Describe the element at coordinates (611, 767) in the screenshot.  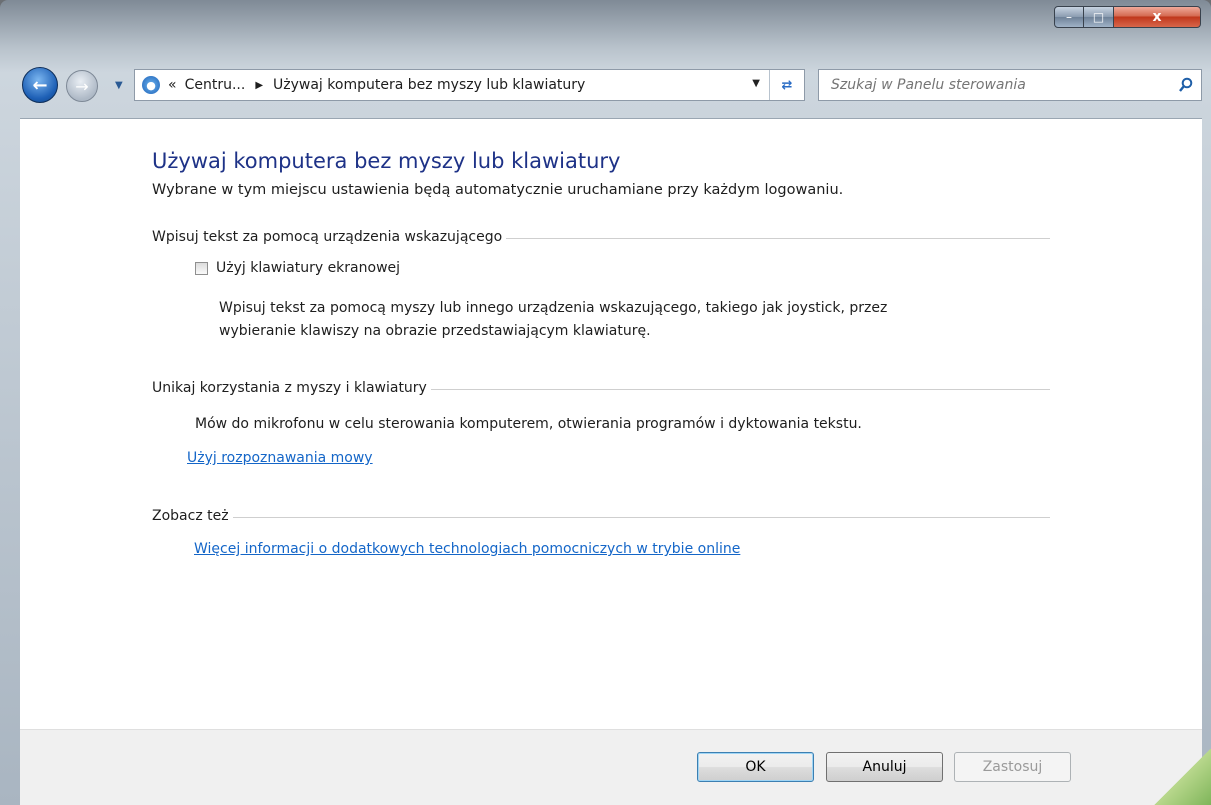
I see `dialog-footer: OK Anuluj Zastosuj` at that location.